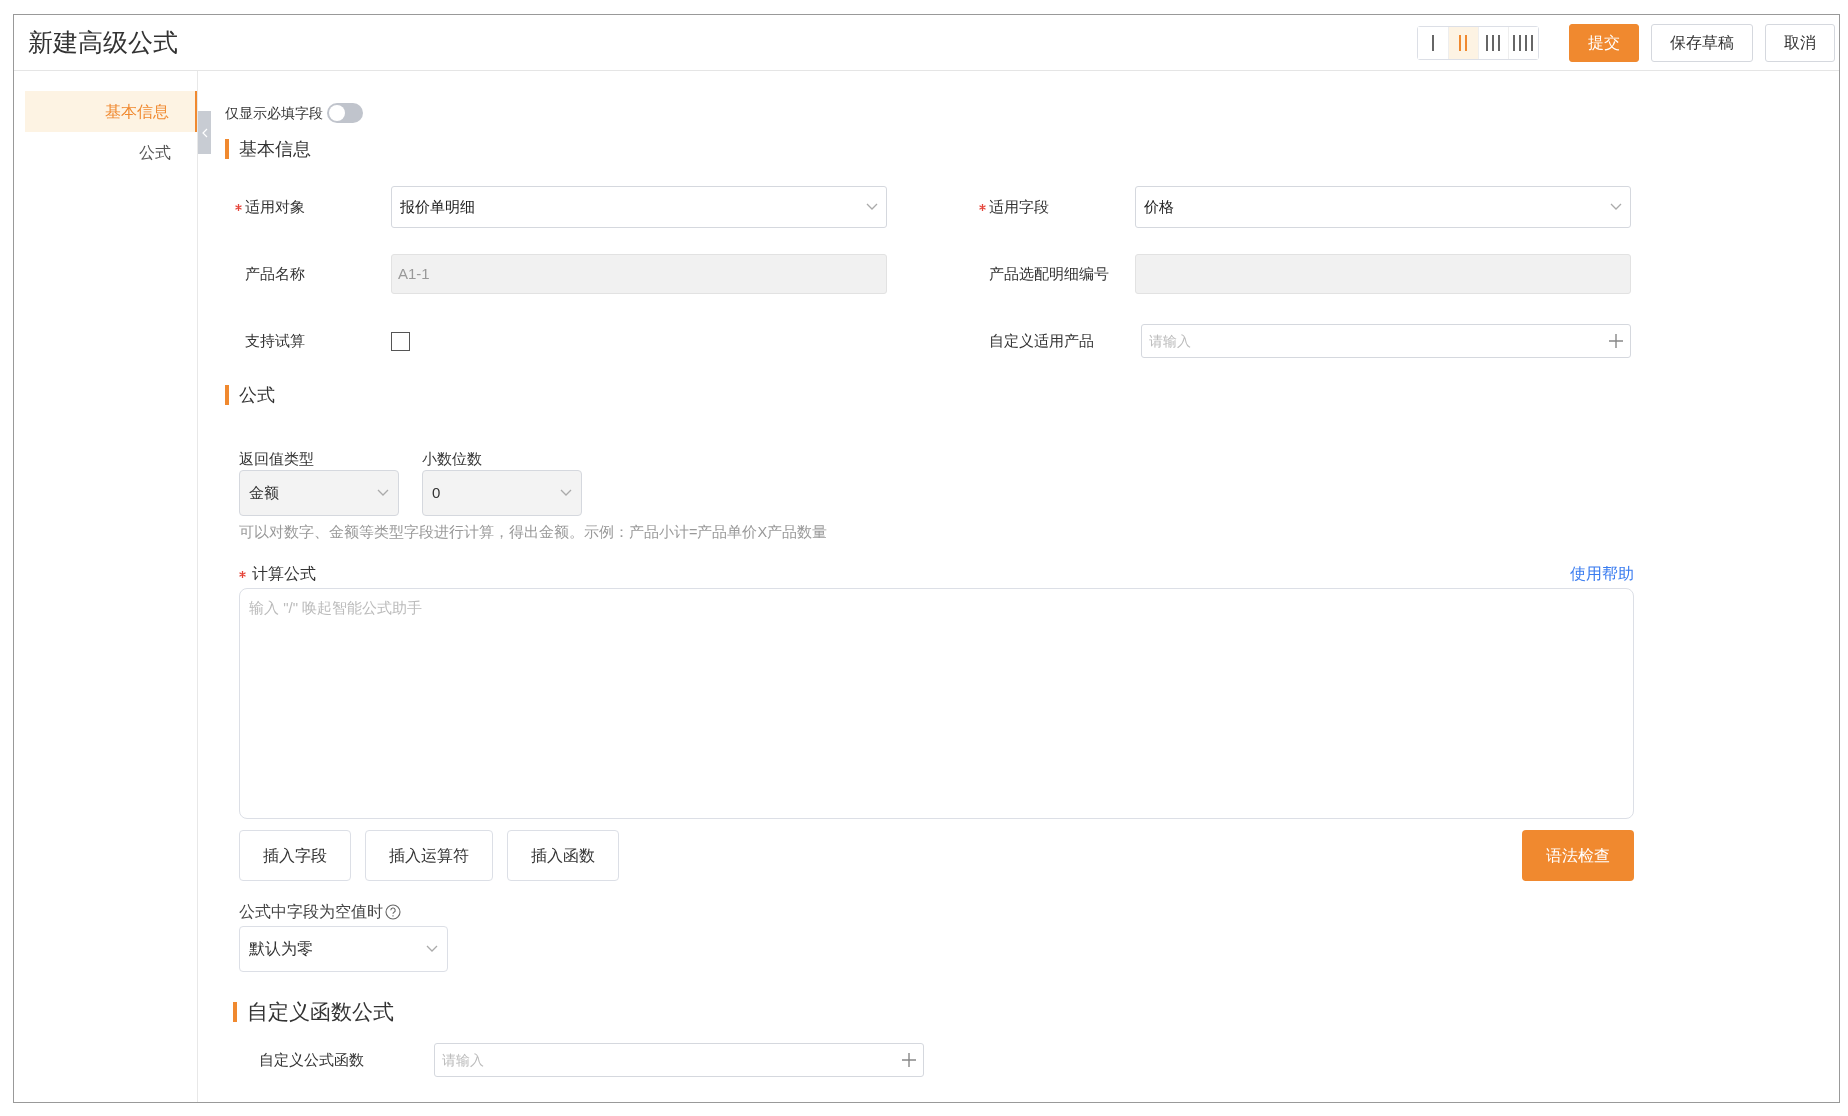 The height and width of the screenshot is (1116, 1848). I want to click on header-button: 保存草稿, so click(1702, 42).